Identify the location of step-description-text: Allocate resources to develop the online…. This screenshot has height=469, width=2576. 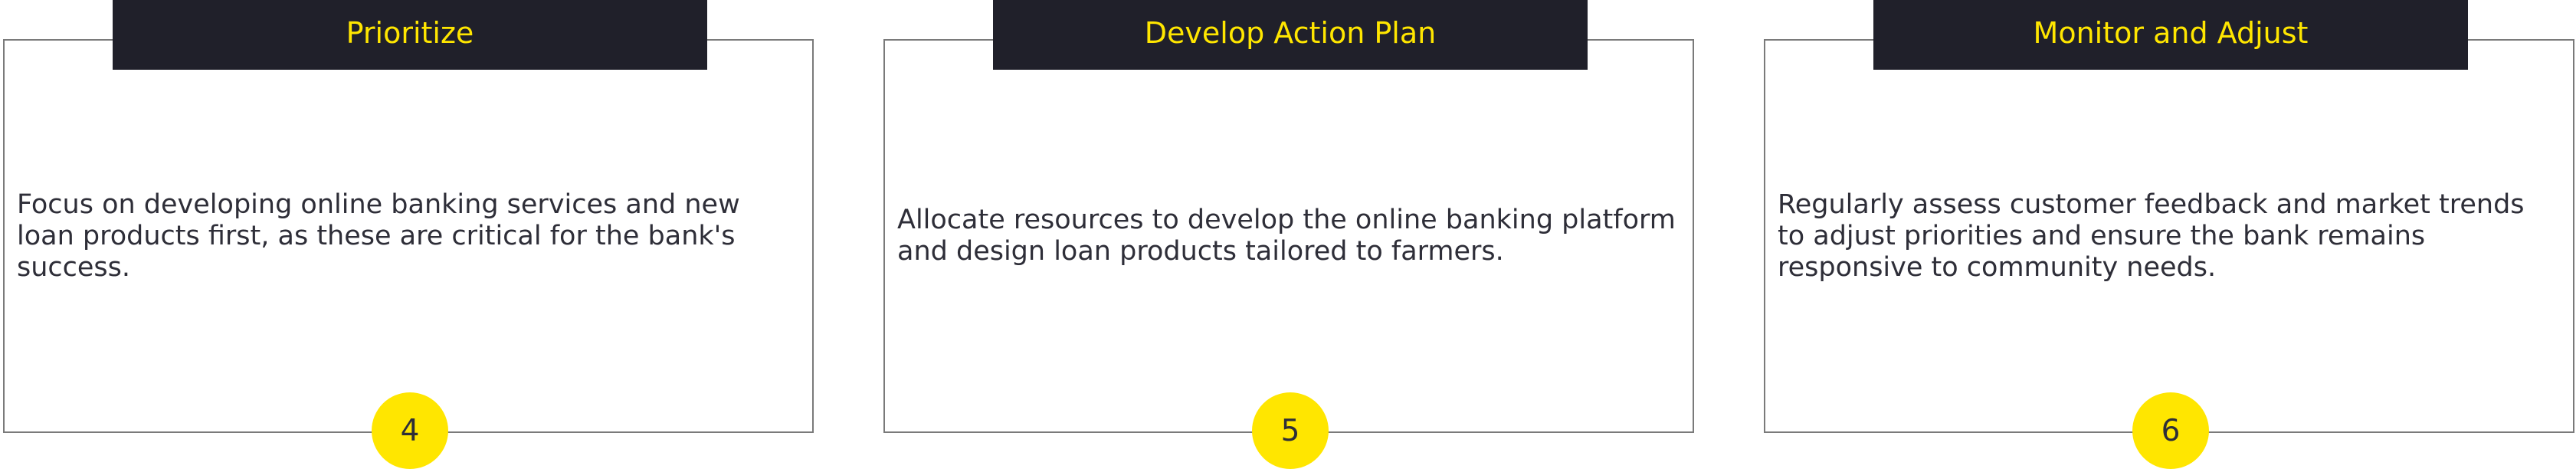
(1287, 236).